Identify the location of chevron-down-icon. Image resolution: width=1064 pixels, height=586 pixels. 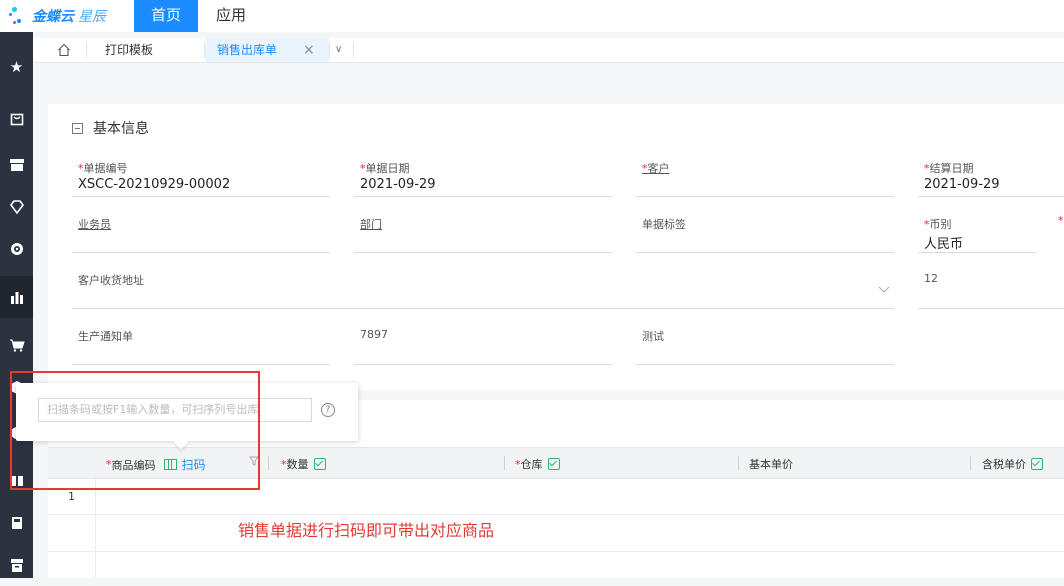
(884, 291).